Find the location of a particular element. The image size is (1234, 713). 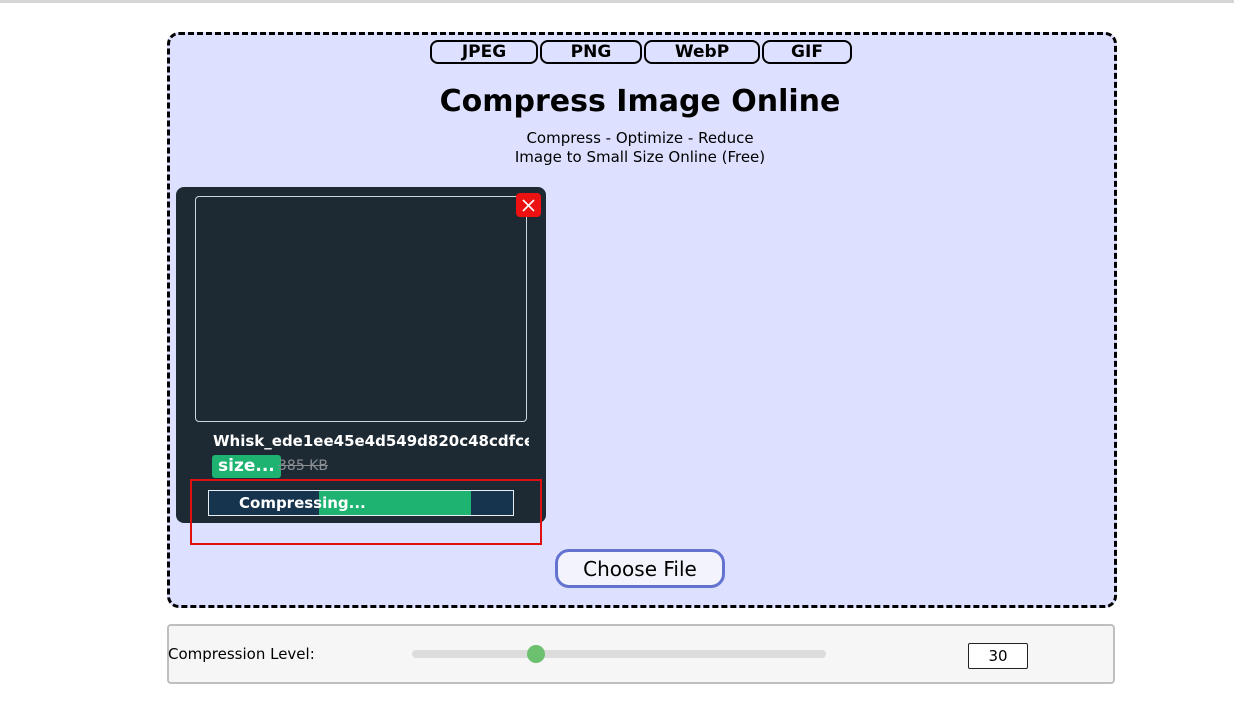

compression-slider-thumb is located at coordinates (536, 654).